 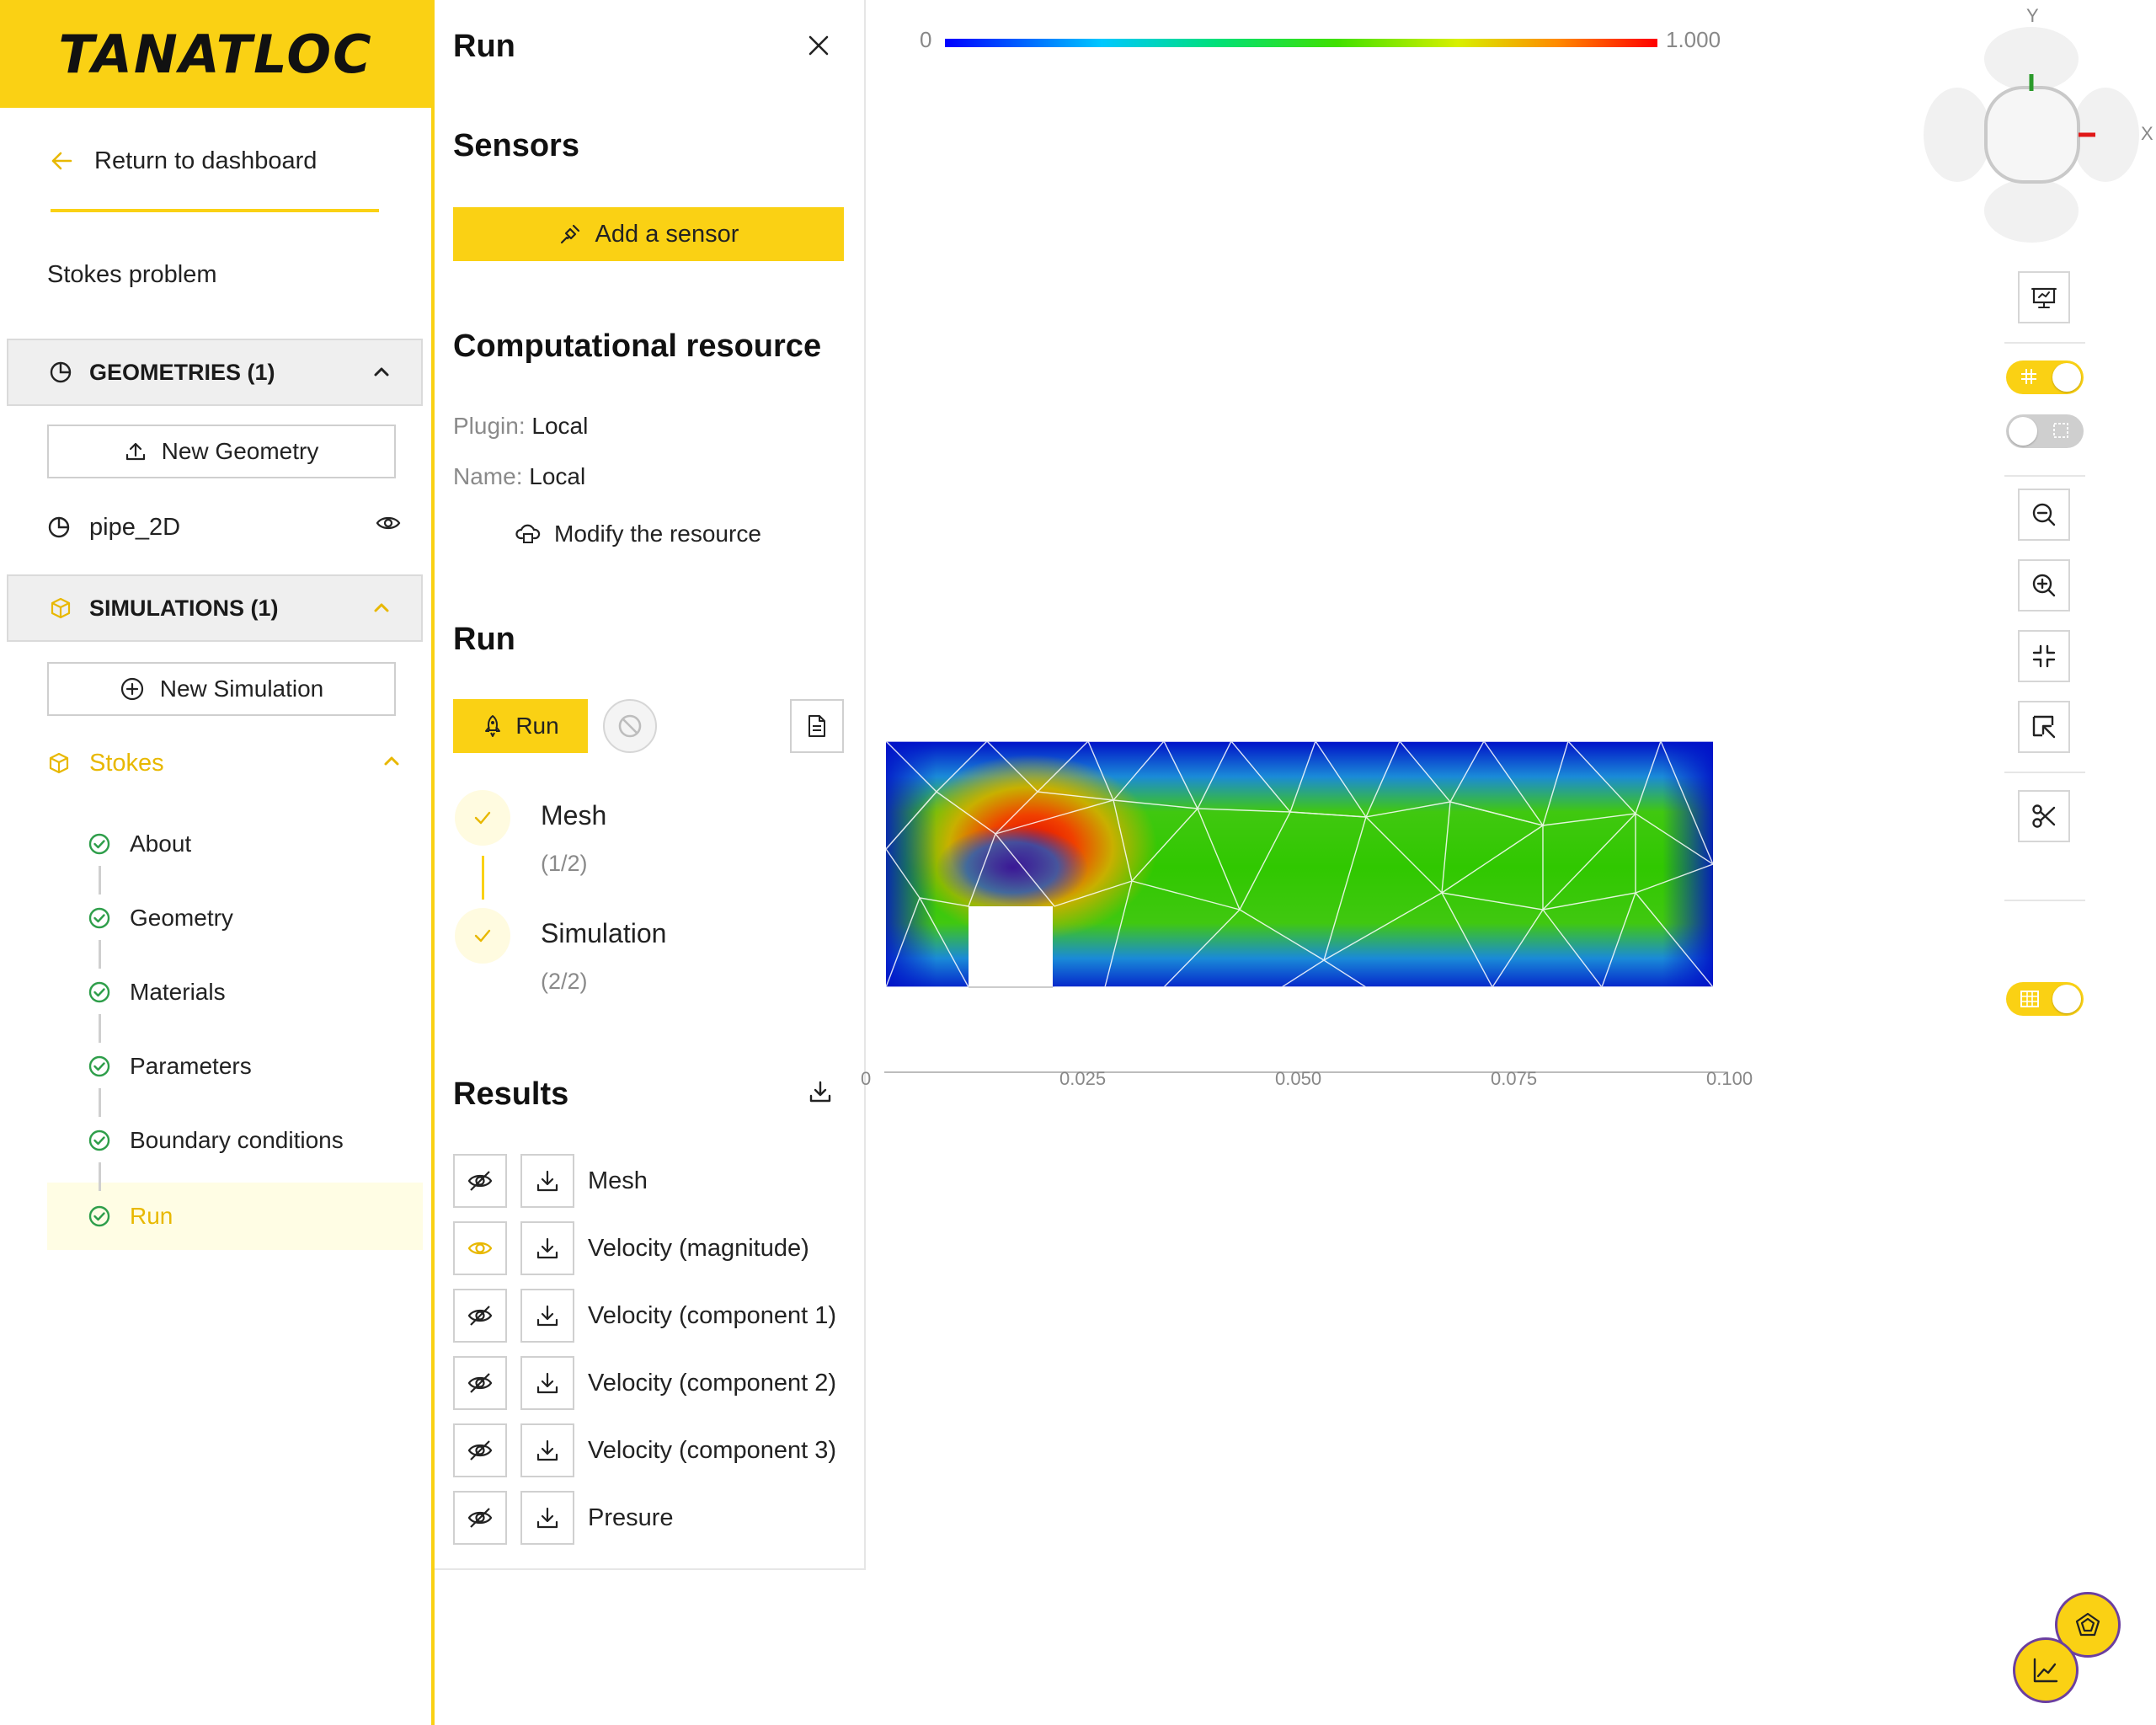 What do you see at coordinates (2044, 656) in the screenshot?
I see `fit-view-button` at bounding box center [2044, 656].